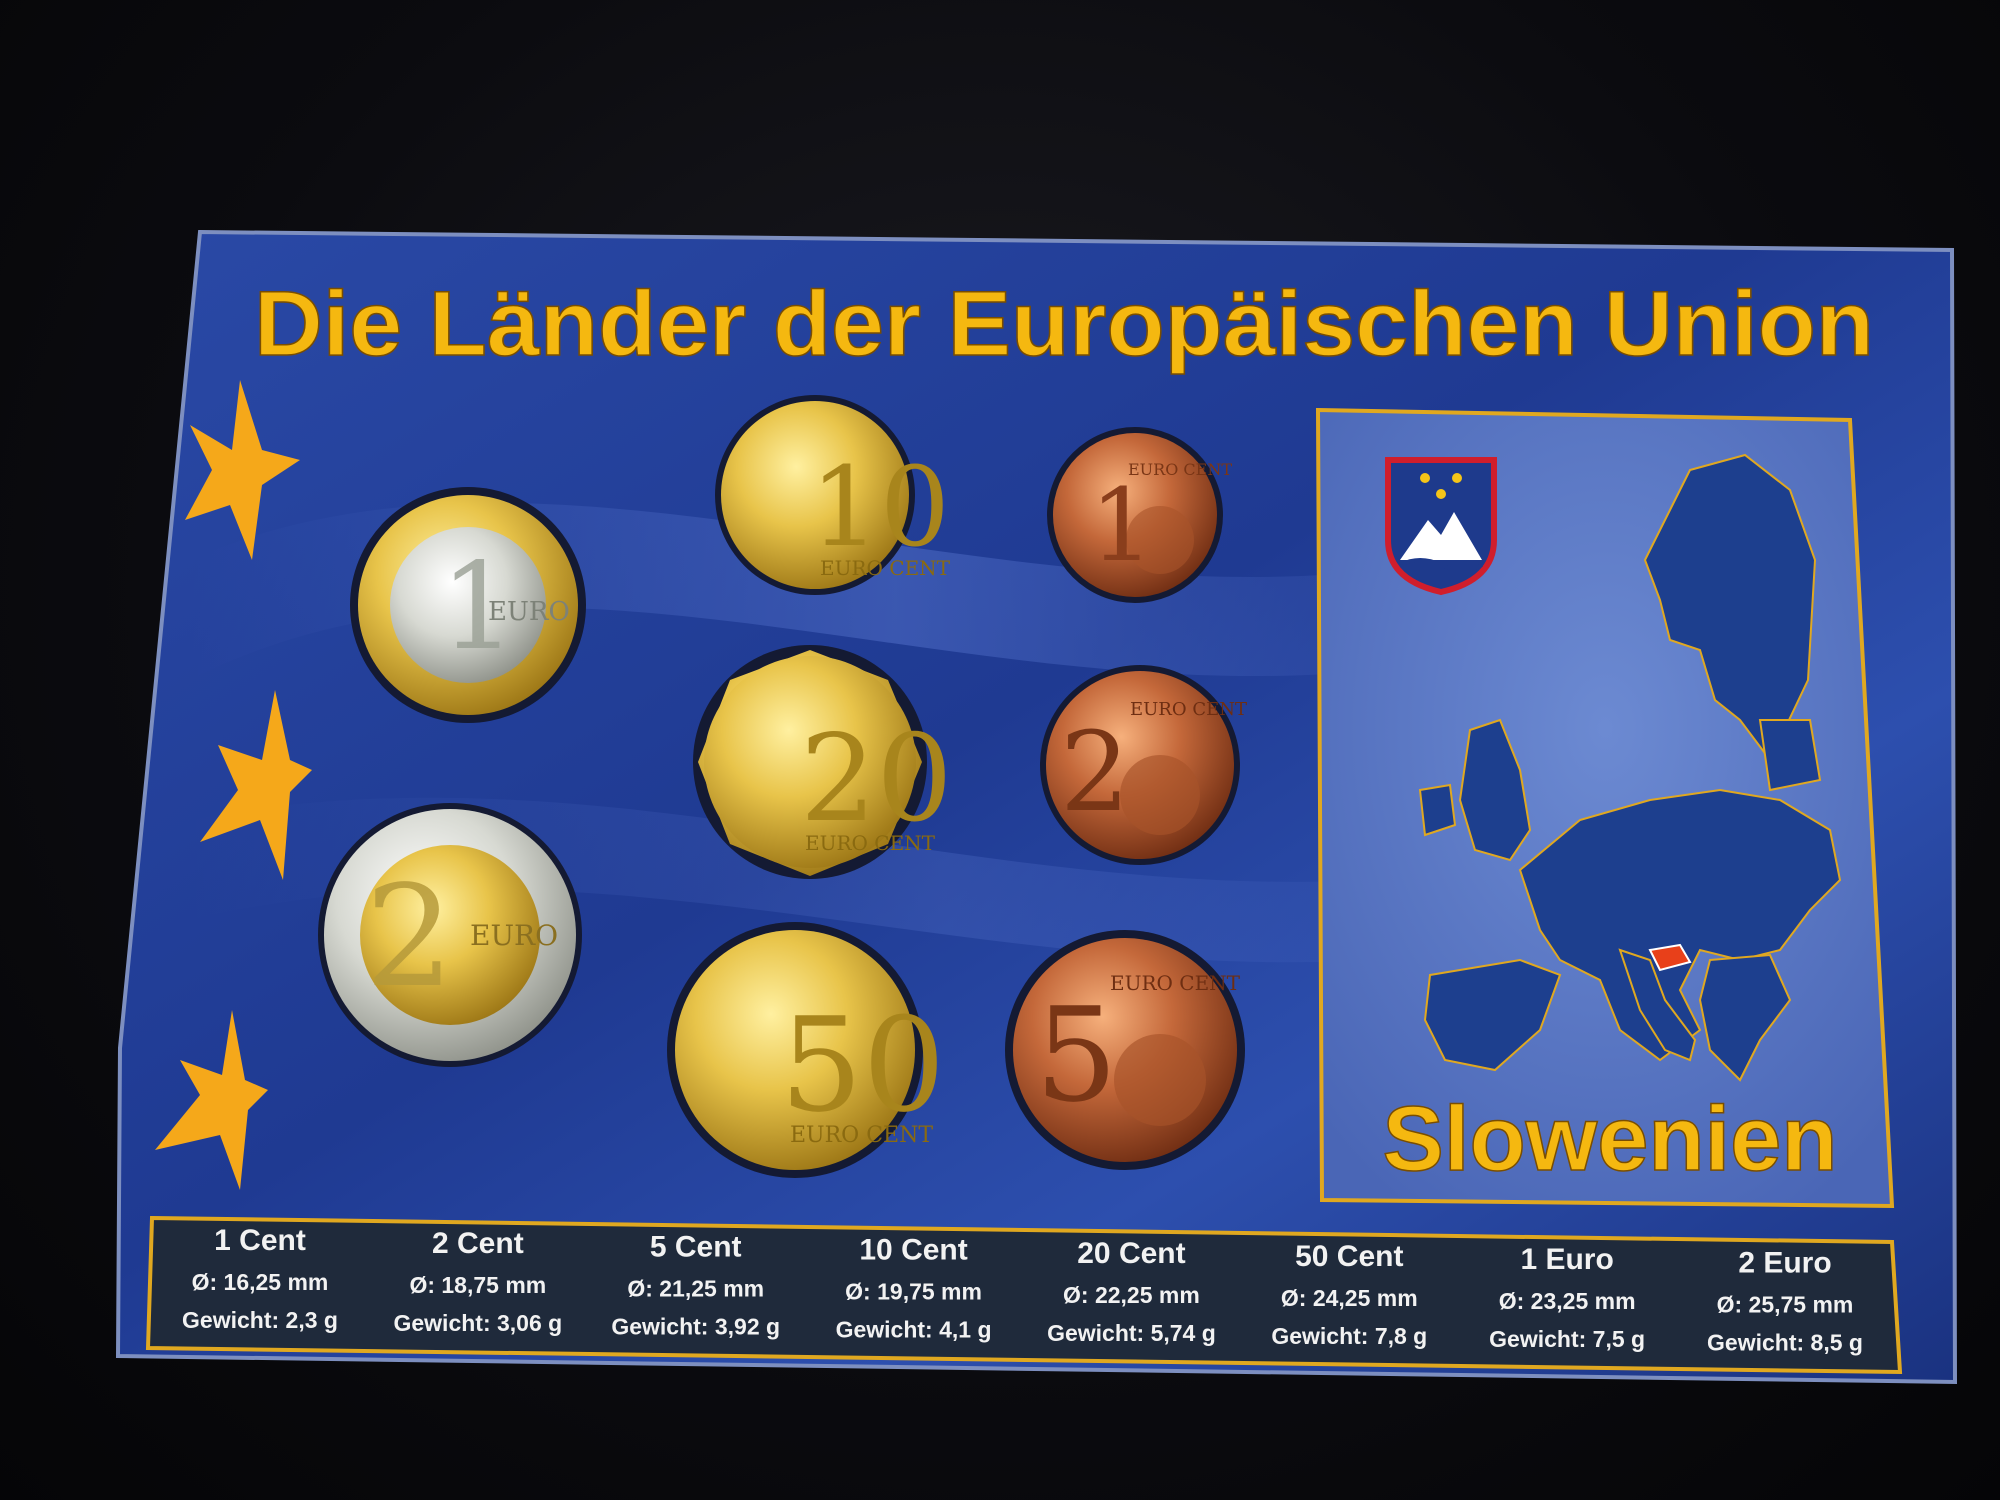 The width and height of the screenshot is (2000, 1500). What do you see at coordinates (1131, 1295) in the screenshot?
I see `spec-diameter: Ø: 22,25 mm` at bounding box center [1131, 1295].